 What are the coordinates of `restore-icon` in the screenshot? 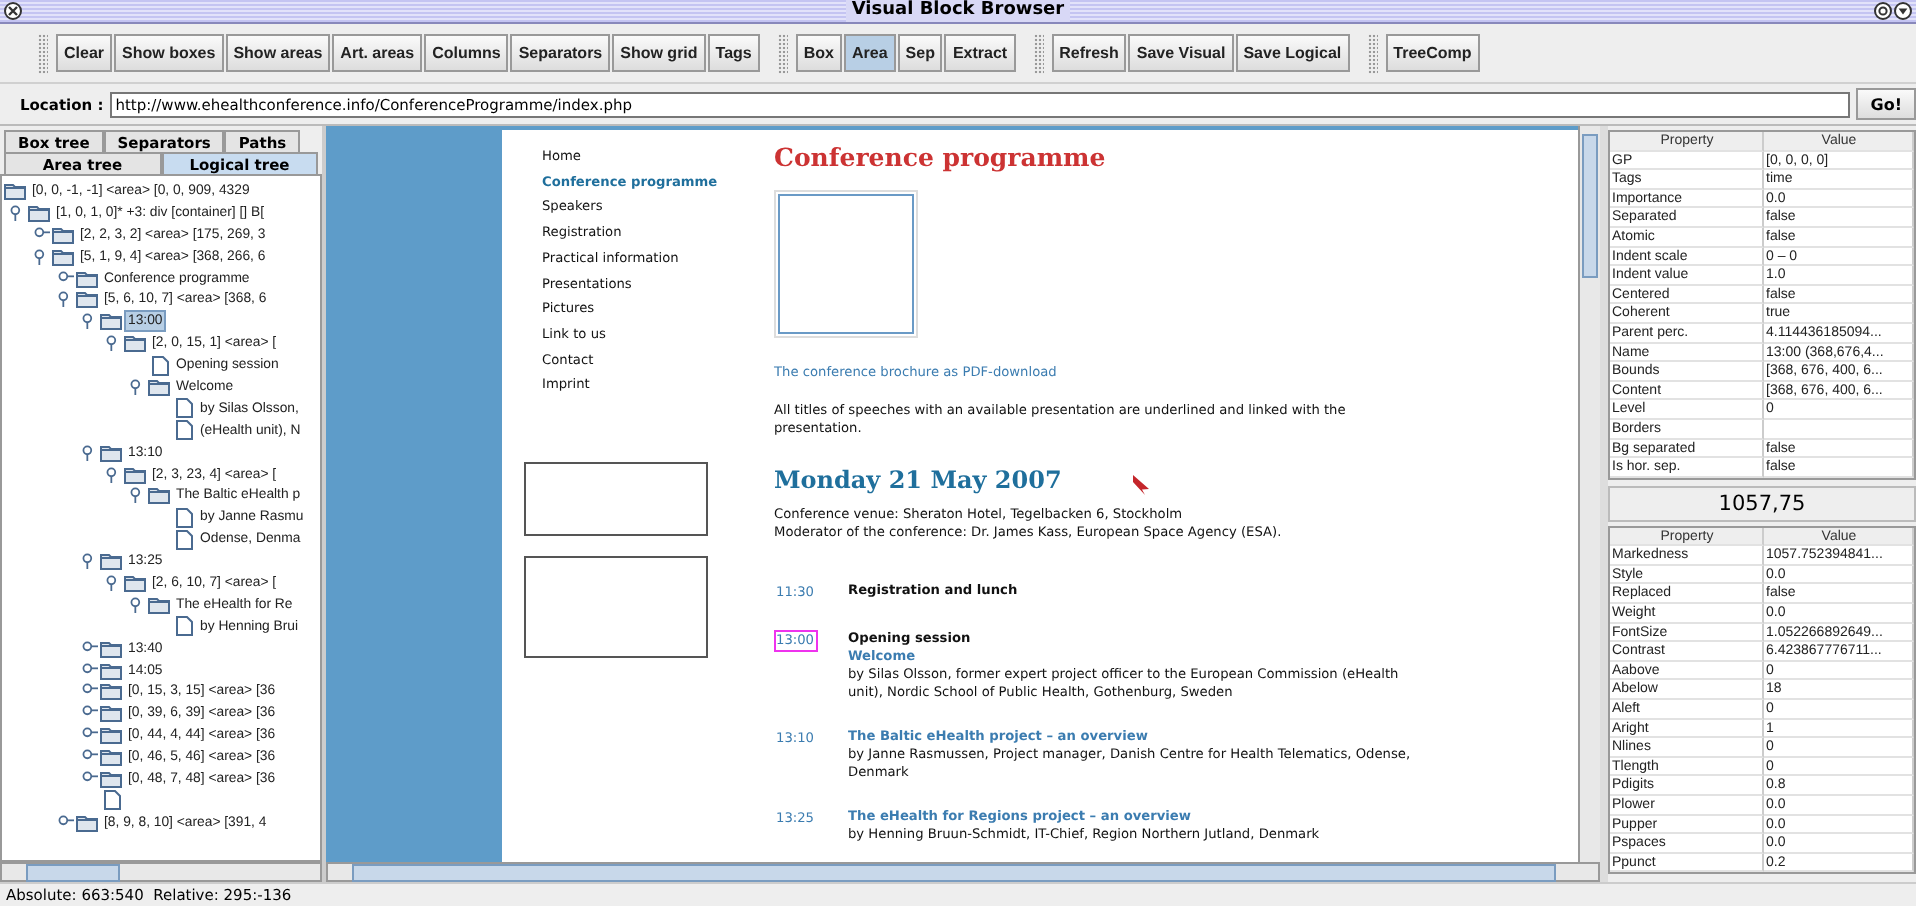 It's located at (1883, 11).